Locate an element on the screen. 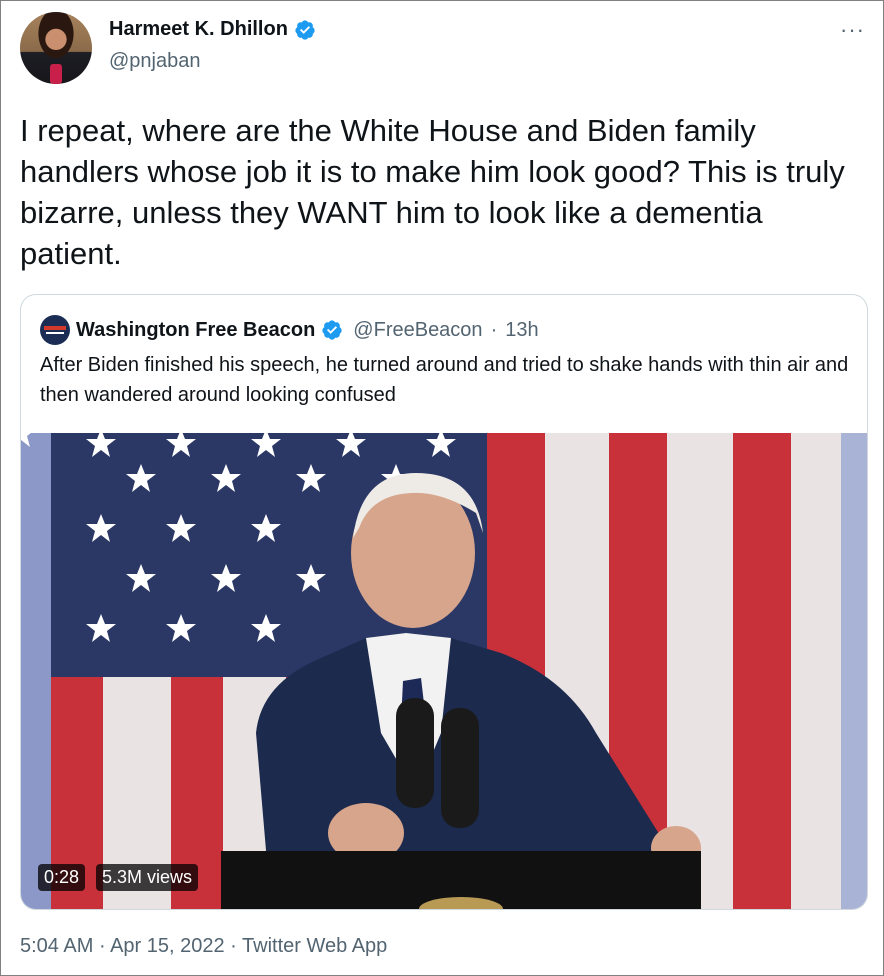 This screenshot has height=976, width=884. quoted-author-name: Washington Free Beacon is located at coordinates (196, 329).